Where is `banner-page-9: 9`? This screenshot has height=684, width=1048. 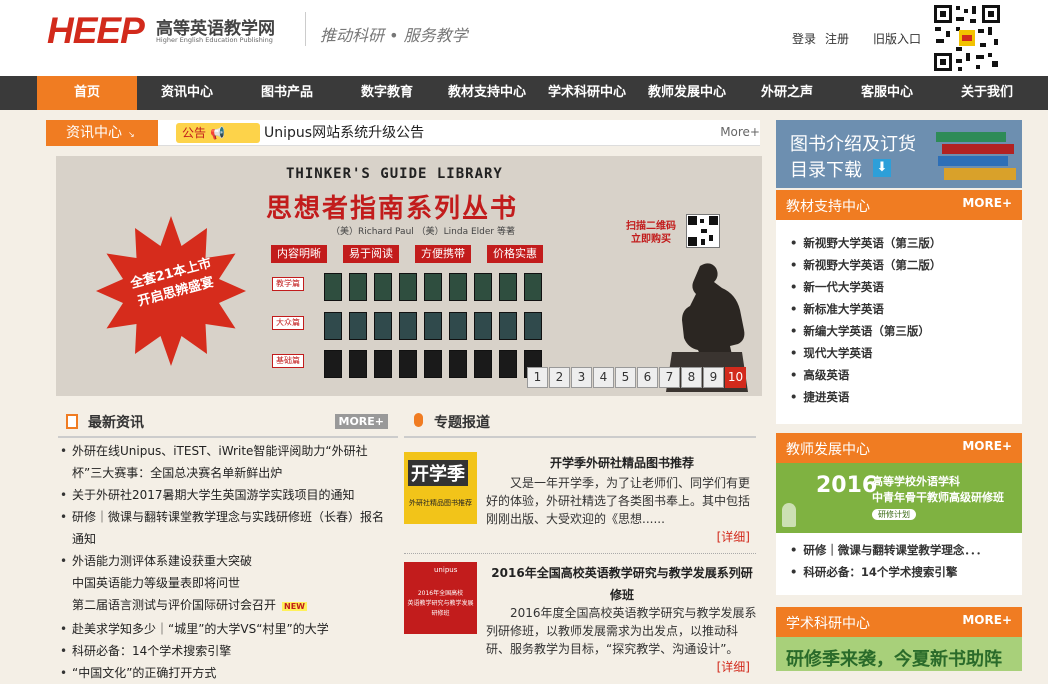
banner-page-9: 9 is located at coordinates (713, 377).